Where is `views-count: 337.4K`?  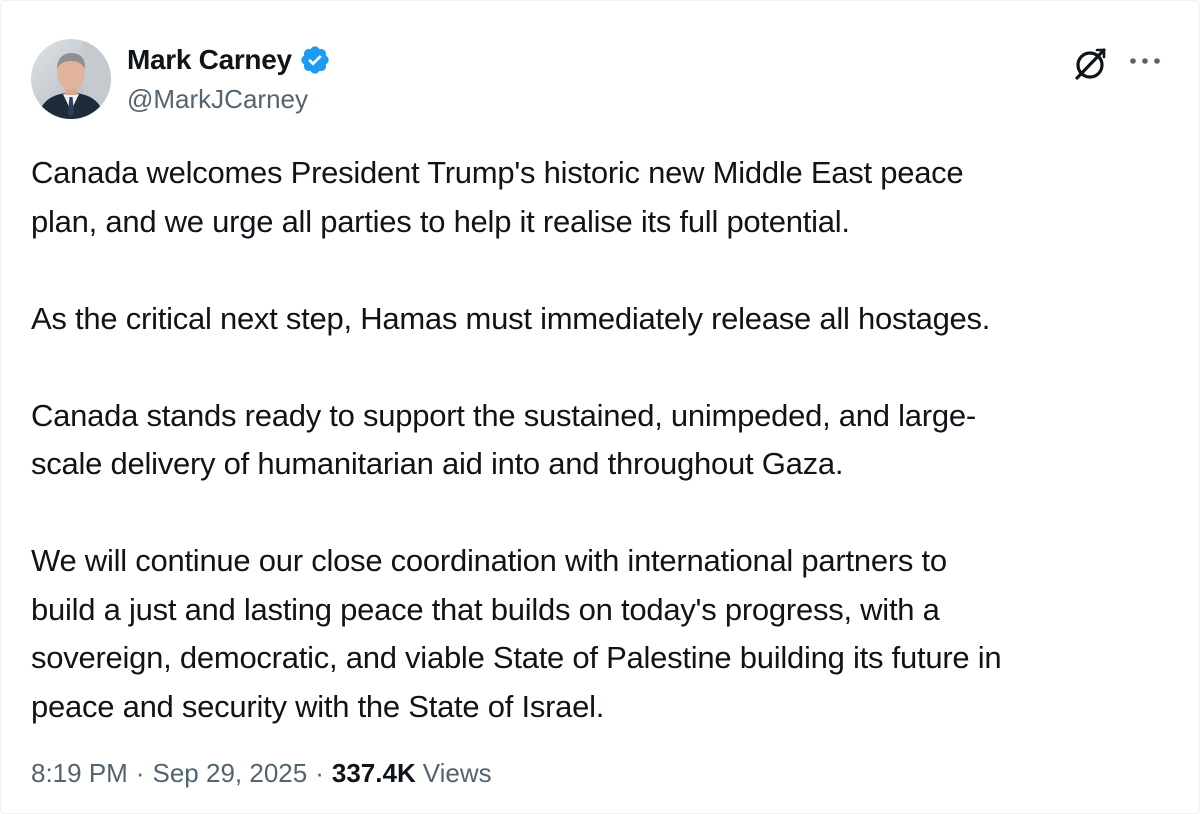 views-count: 337.4K is located at coordinates (374, 773).